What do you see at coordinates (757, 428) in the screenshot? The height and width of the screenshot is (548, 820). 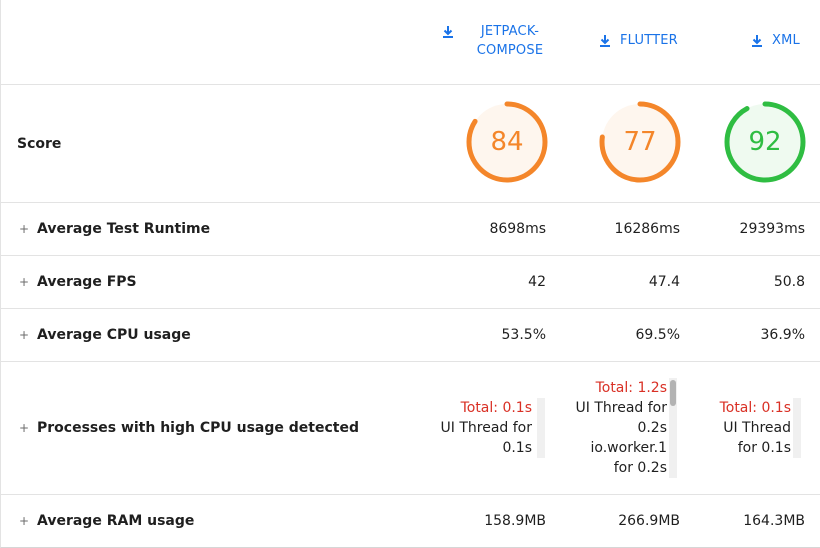 I see `process-line: UI Thread` at bounding box center [757, 428].